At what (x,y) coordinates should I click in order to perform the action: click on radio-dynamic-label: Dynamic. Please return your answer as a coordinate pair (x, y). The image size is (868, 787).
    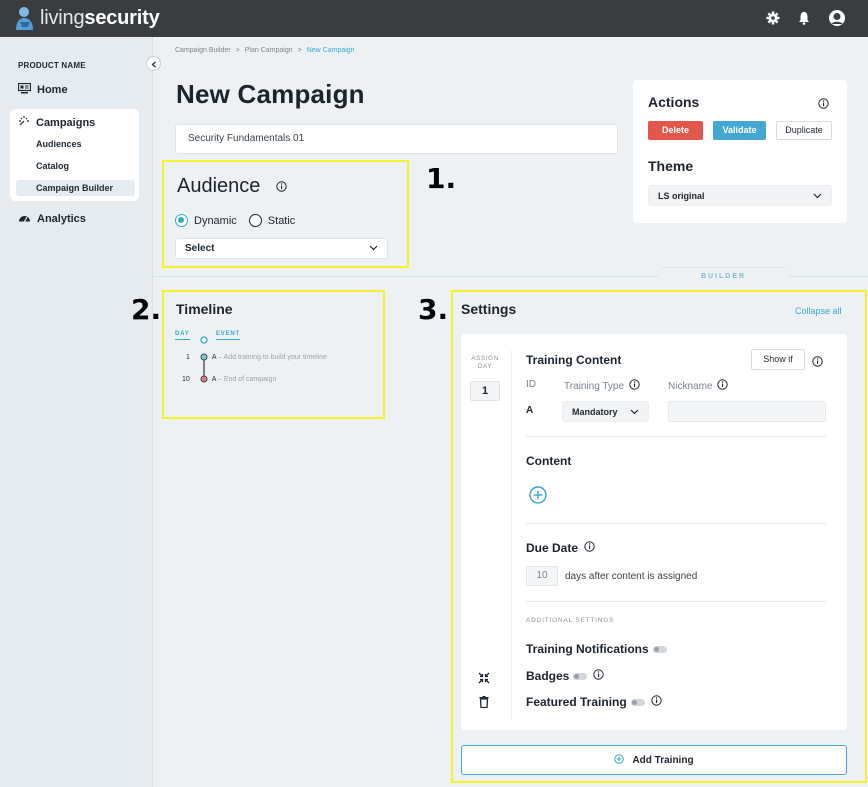
    Looking at the image, I should click on (215, 221).